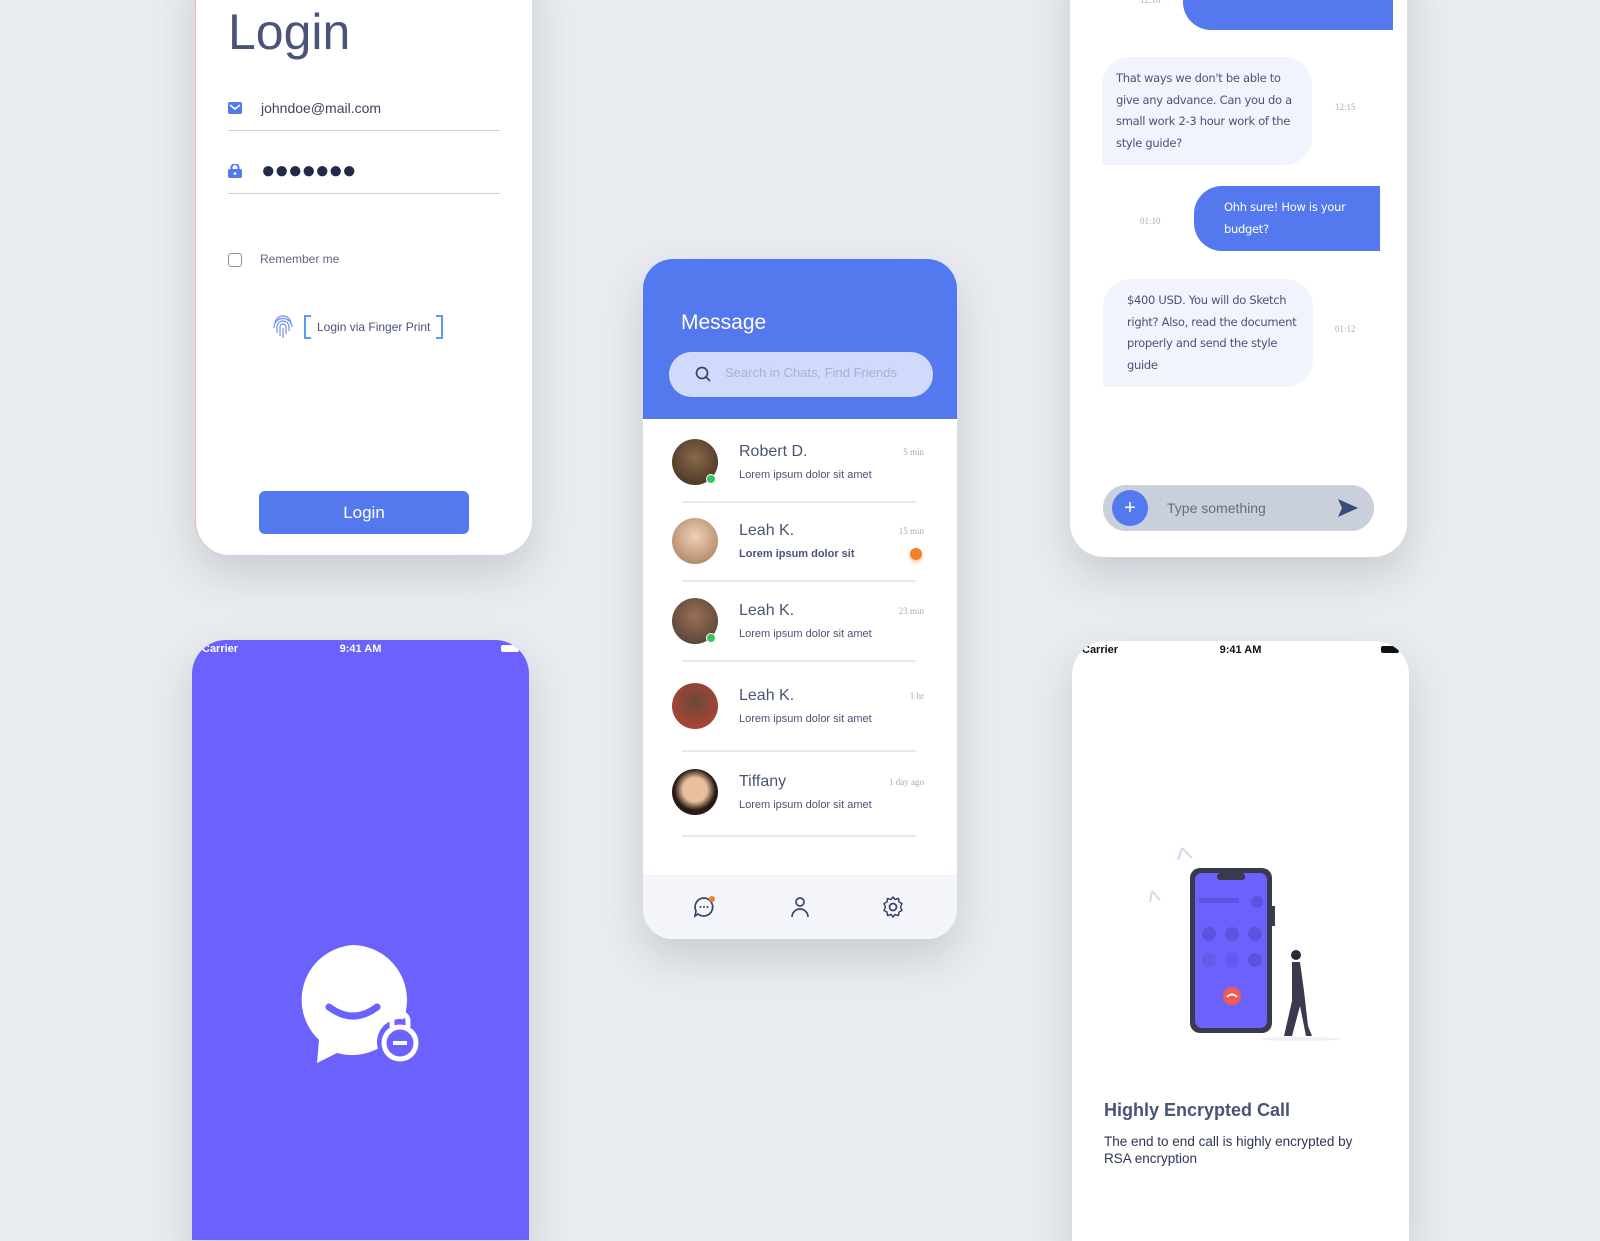  What do you see at coordinates (916, 696) in the screenshot?
I see `message-time: 1 hr` at bounding box center [916, 696].